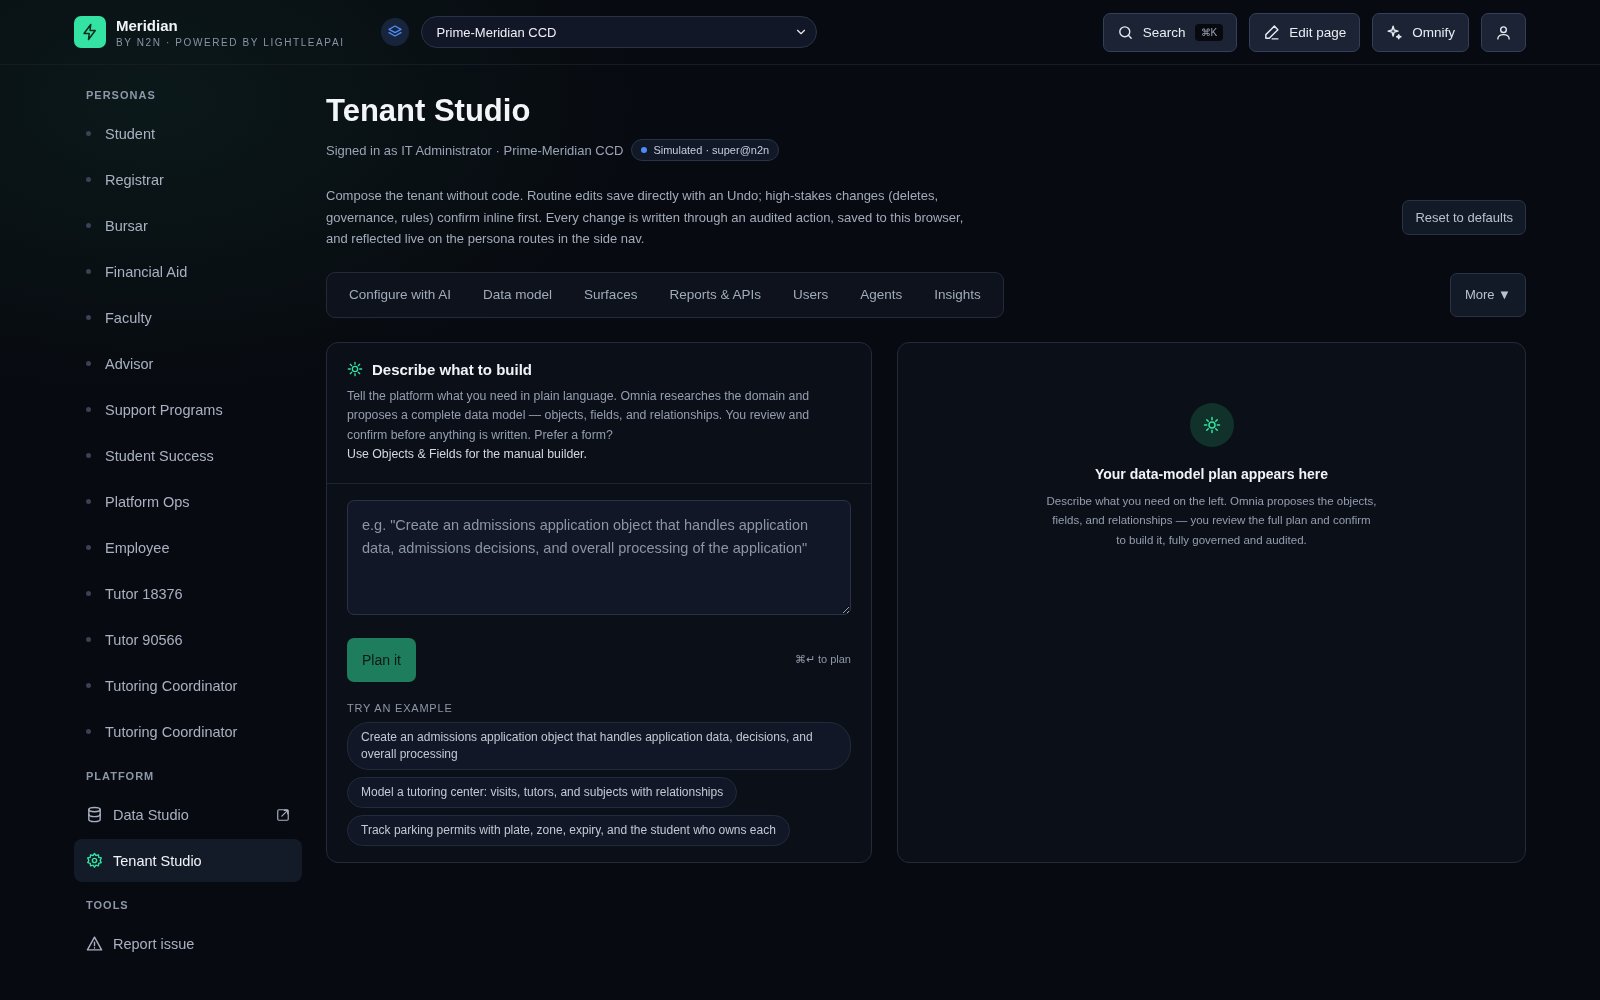 The image size is (1600, 1000). Describe the element at coordinates (957, 294) in the screenshot. I see `tab: Insights` at that location.